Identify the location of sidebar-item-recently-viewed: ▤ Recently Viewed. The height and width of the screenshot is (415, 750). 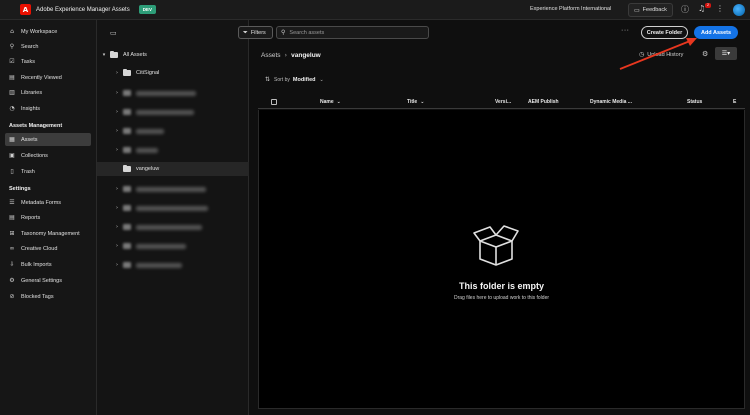
(48, 77).